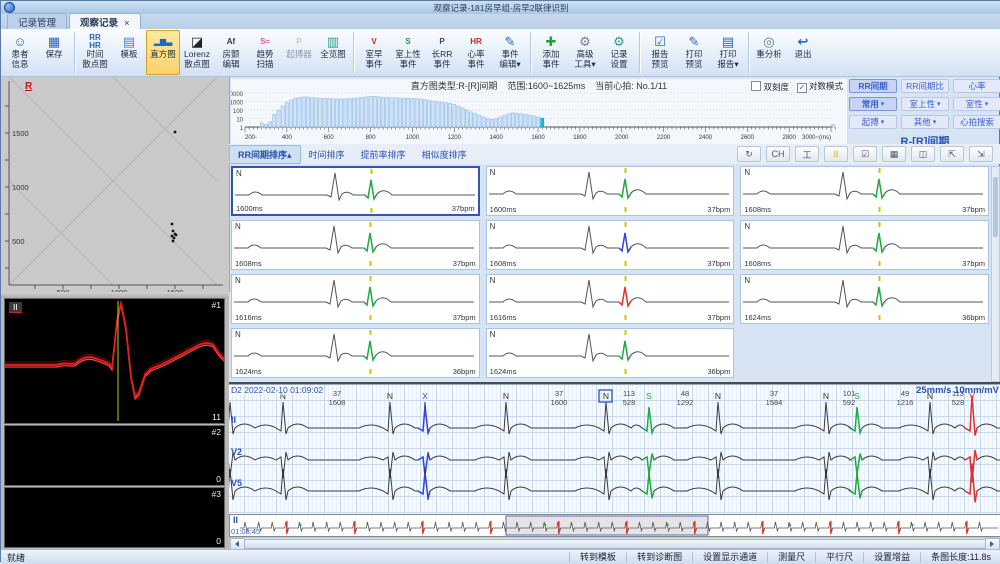 This screenshot has height=564, width=1000. I want to click on hr-event-button: HR 心率 事件, so click(476, 52).